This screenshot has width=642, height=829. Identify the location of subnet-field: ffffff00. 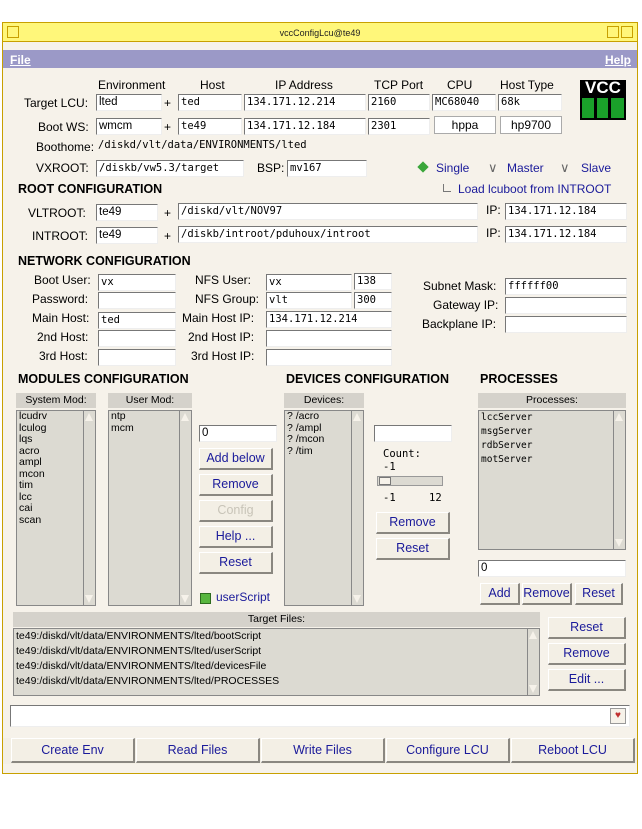
(566, 286).